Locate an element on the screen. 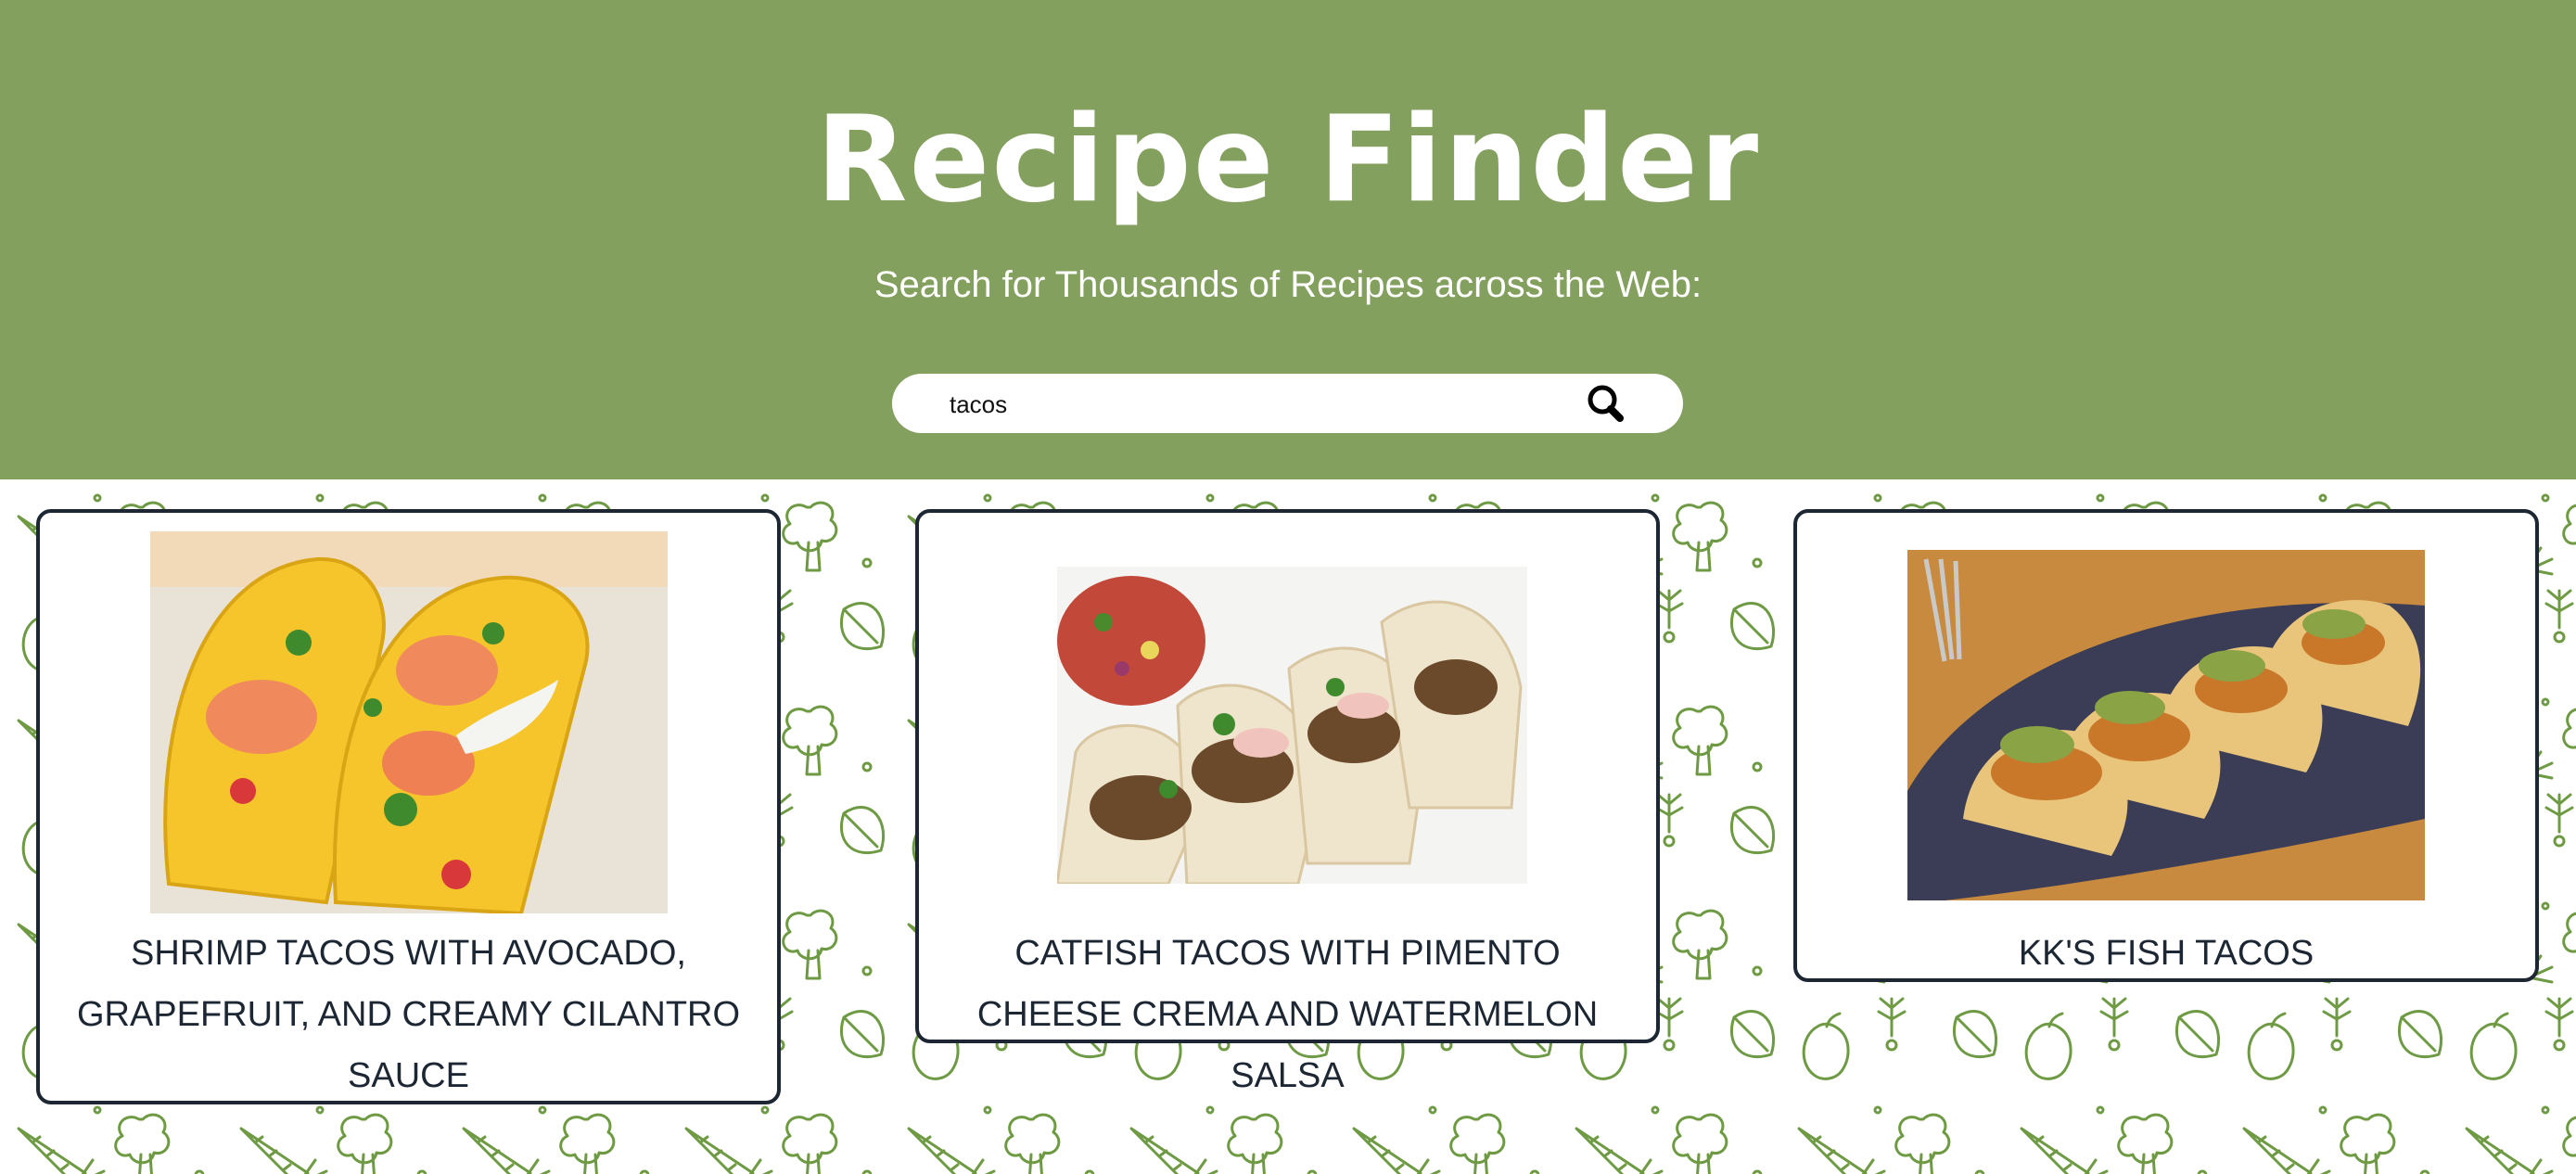 This screenshot has width=2576, height=1174. shrimp-tacos-photo is located at coordinates (409, 722).